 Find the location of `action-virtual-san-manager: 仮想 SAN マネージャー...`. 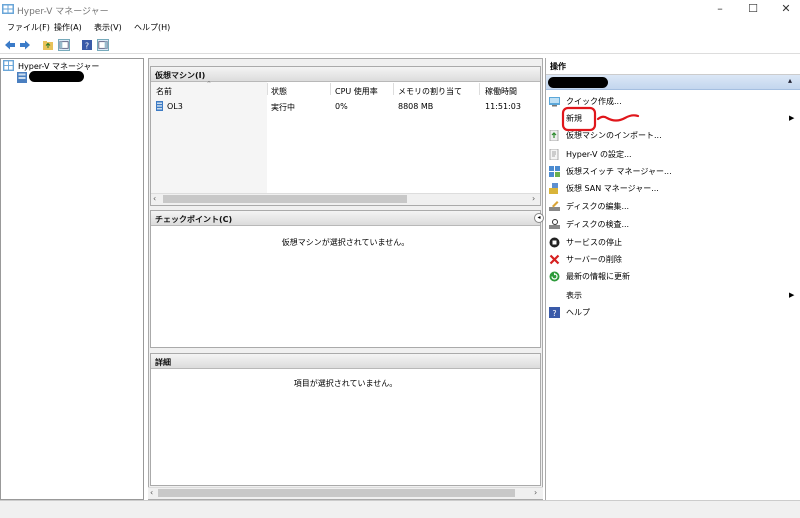

action-virtual-san-manager: 仮想 SAN マネージャー... is located at coordinates (674, 188).